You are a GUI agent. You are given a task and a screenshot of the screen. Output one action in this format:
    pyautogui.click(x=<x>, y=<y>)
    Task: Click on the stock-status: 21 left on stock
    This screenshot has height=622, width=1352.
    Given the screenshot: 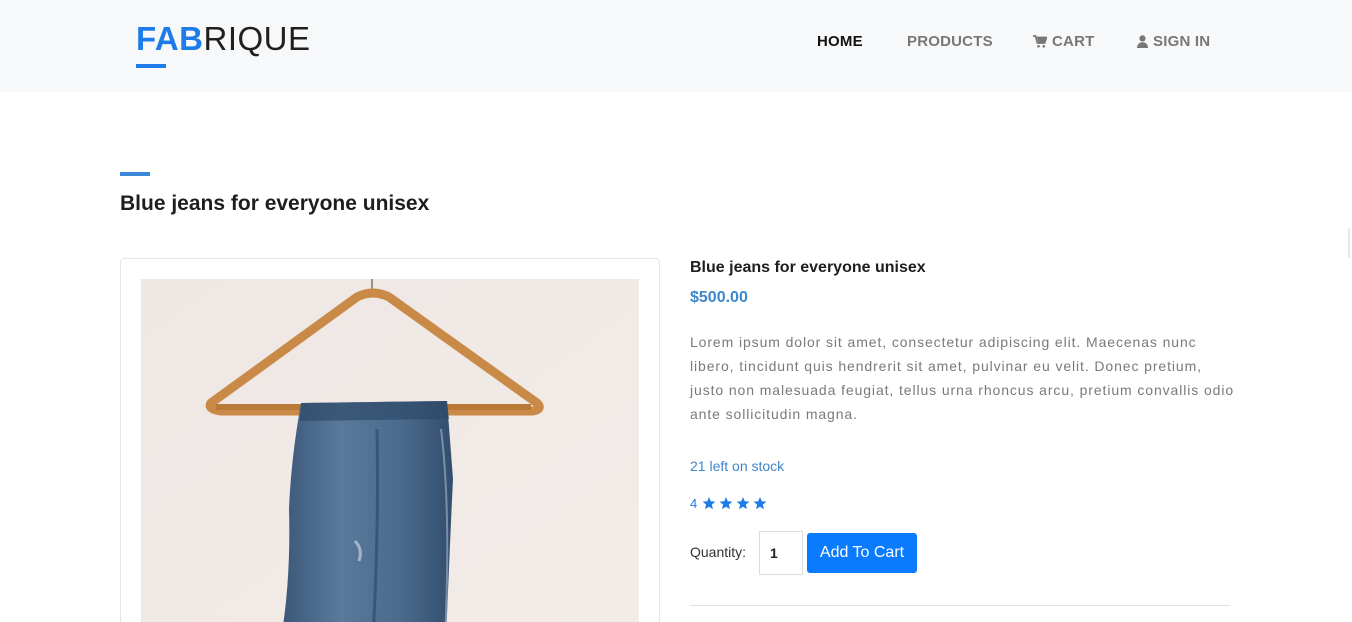 What is the action you would take?
    pyautogui.click(x=737, y=466)
    